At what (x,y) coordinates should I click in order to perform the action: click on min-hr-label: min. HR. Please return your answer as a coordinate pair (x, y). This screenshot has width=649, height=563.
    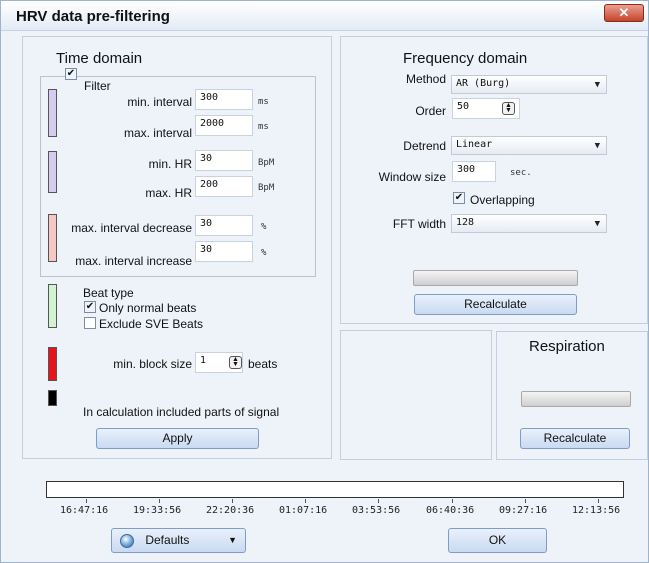
    Looking at the image, I should click on (170, 164).